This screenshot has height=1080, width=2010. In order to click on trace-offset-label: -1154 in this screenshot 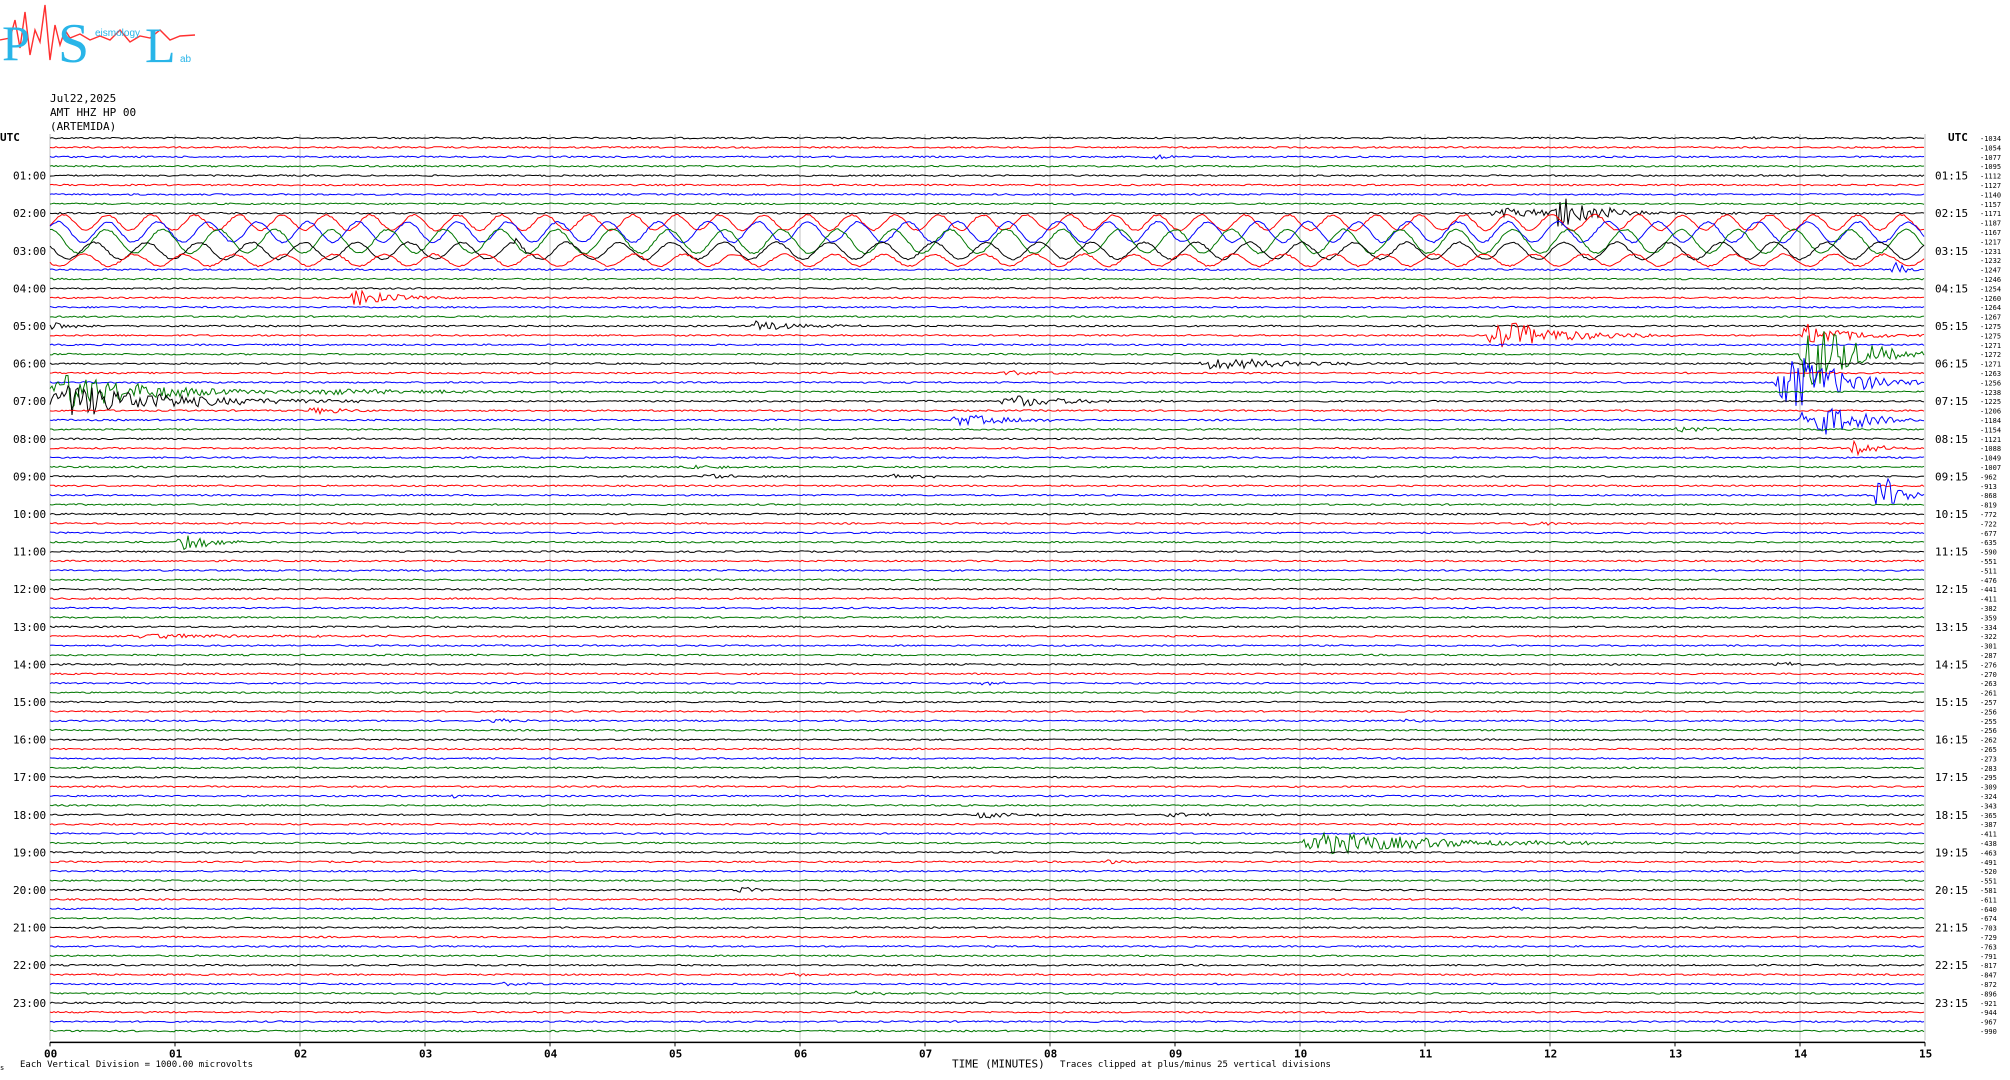, I will do `click(1990, 430)`.